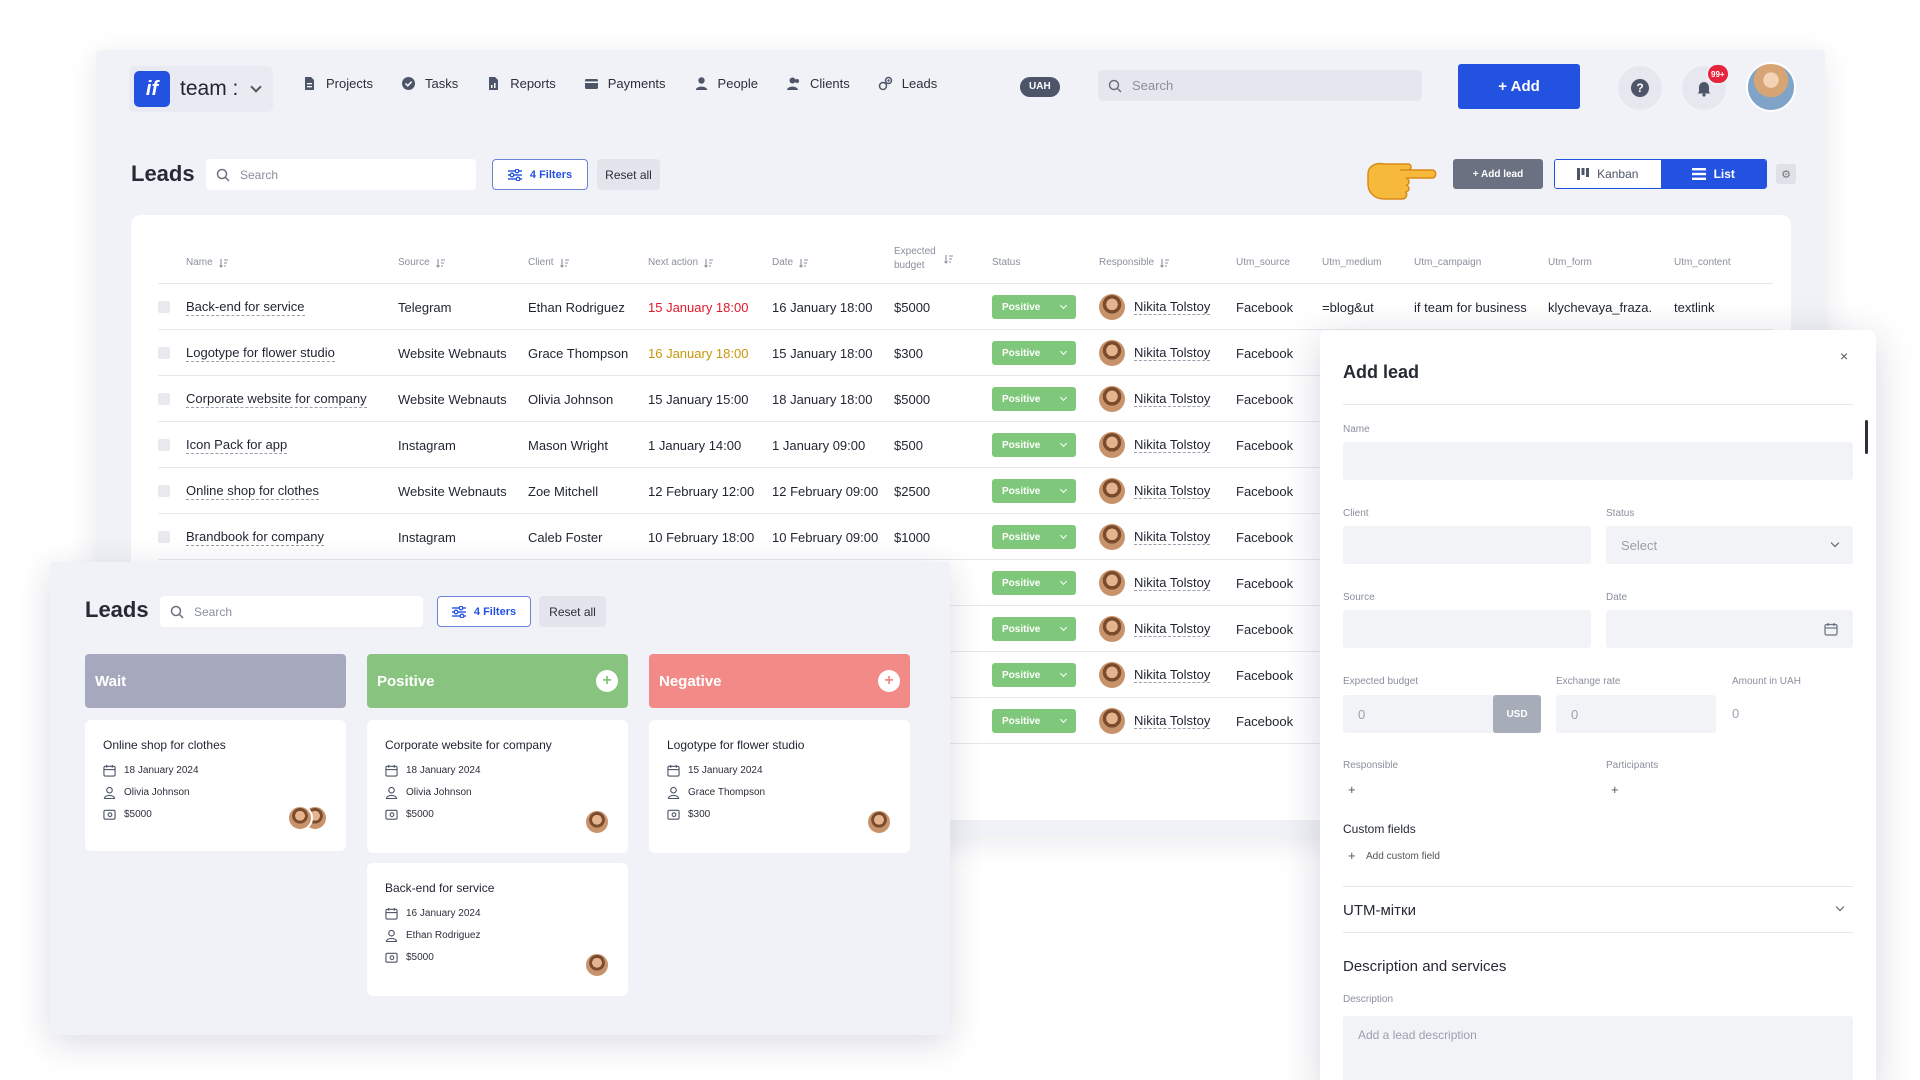 The height and width of the screenshot is (1080, 1920). What do you see at coordinates (1706, 86) in the screenshot?
I see `notifications-button: 99+` at bounding box center [1706, 86].